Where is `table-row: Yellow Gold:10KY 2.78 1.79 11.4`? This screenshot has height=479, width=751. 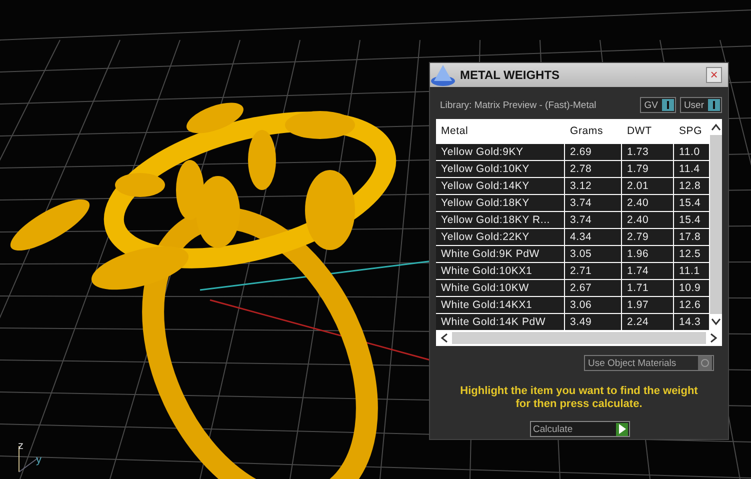 table-row: Yellow Gold:10KY 2.78 1.79 11.4 is located at coordinates (572, 168).